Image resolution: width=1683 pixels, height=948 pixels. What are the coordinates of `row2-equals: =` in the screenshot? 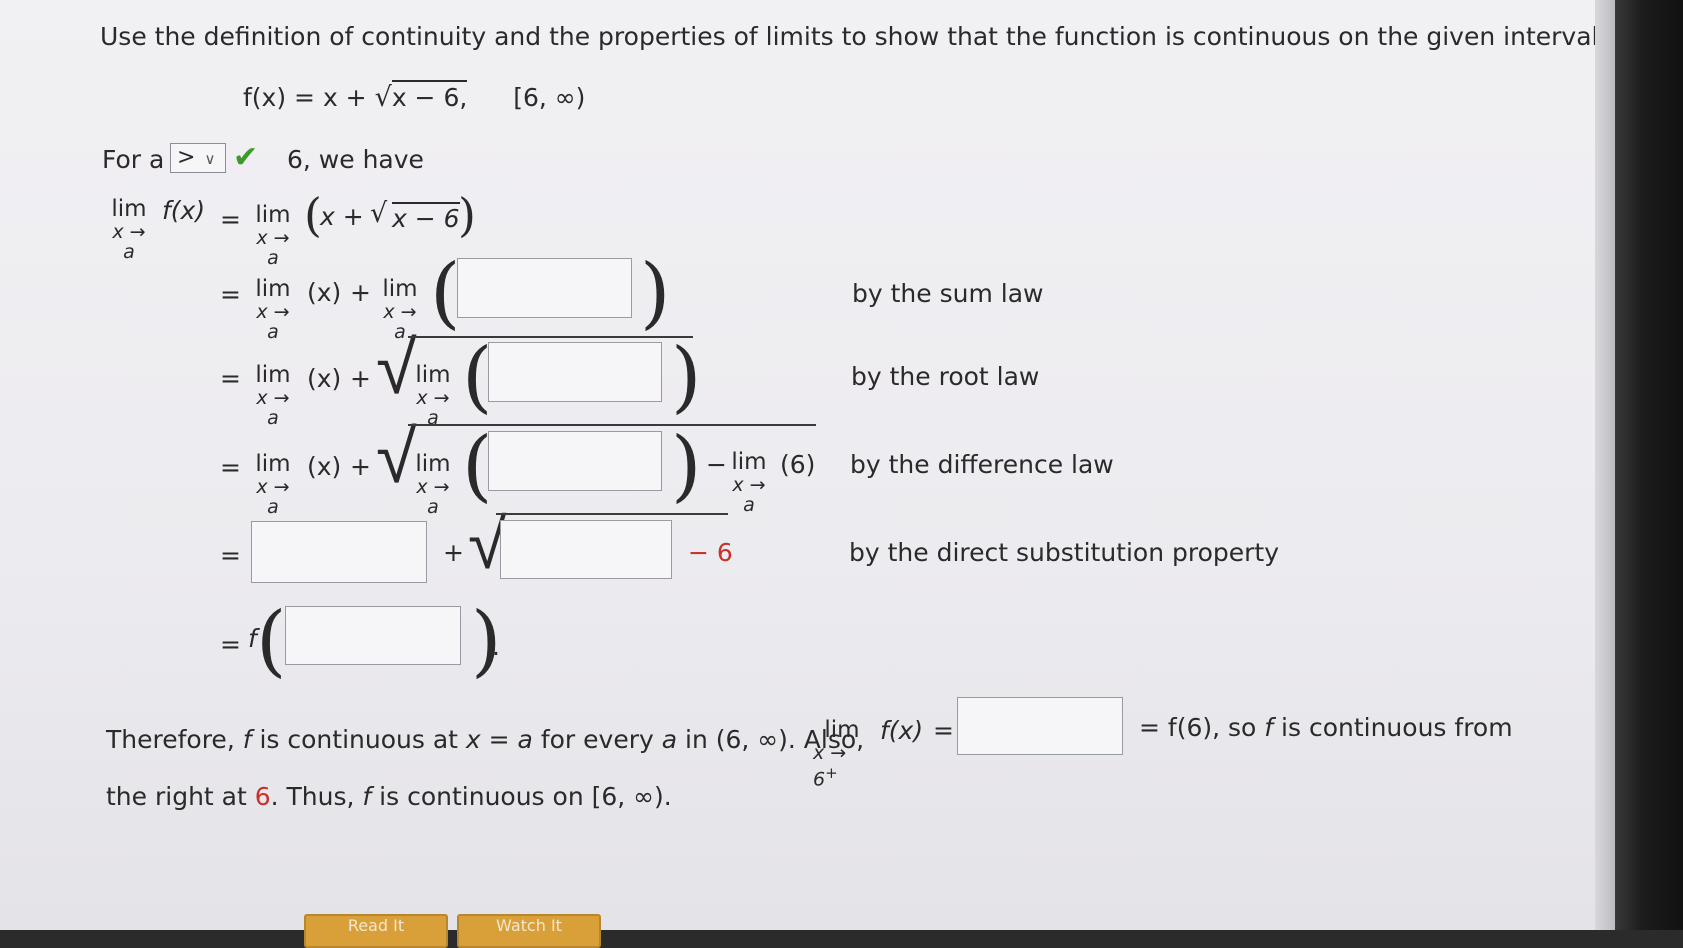 It's located at (230, 294).